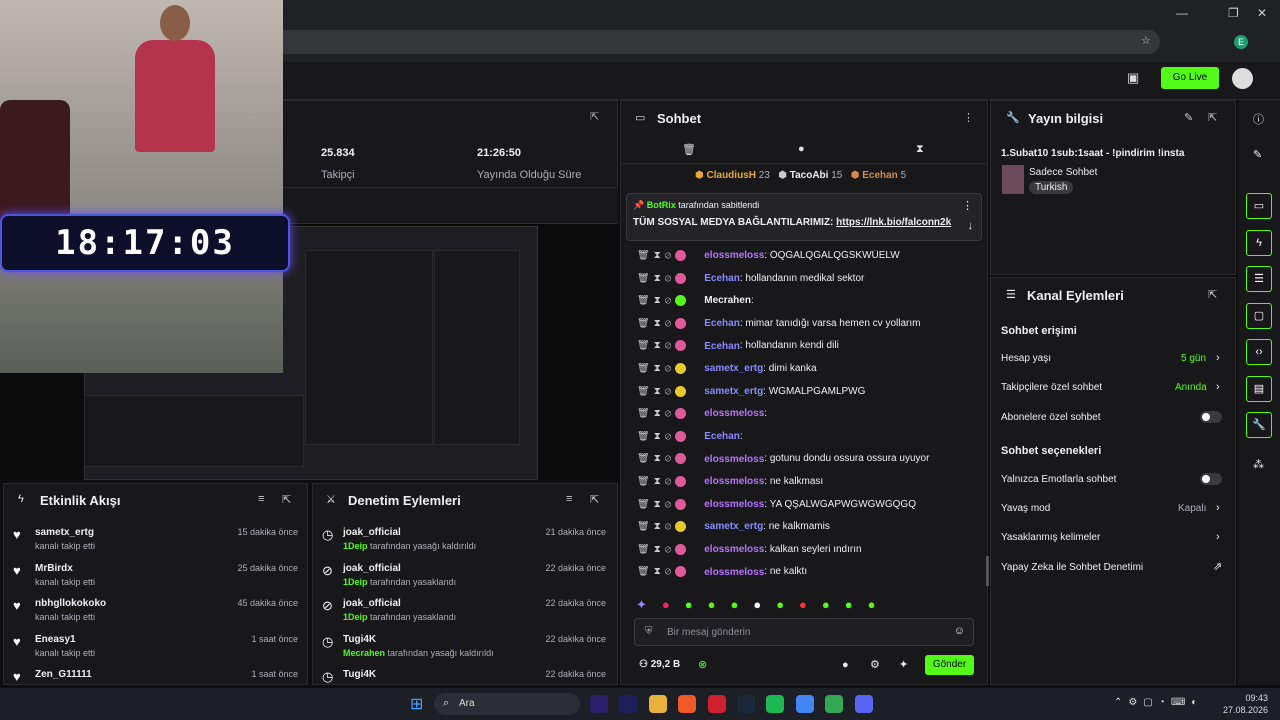 The height and width of the screenshot is (720, 1280). What do you see at coordinates (1233, 13) in the screenshot?
I see `maximize-icon: ❐` at bounding box center [1233, 13].